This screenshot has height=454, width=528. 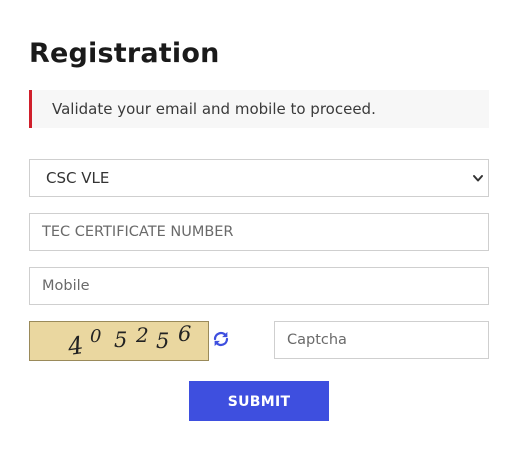 I want to click on chevron-down-icon, so click(x=478, y=178).